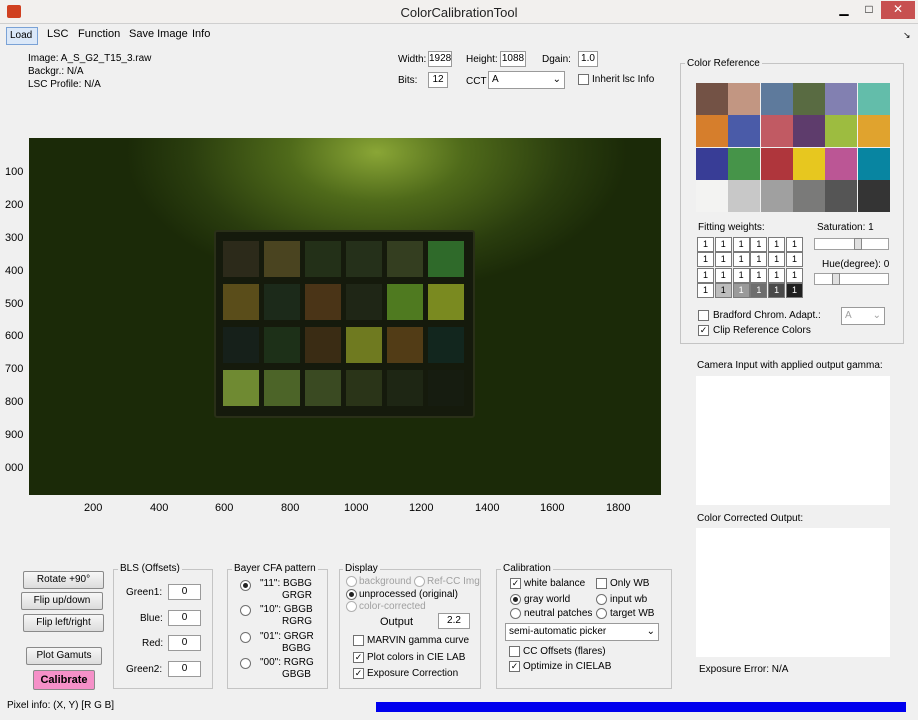  Describe the element at coordinates (907, 35) in the screenshot. I see `toolbar-arrow-icon: ↘` at that location.